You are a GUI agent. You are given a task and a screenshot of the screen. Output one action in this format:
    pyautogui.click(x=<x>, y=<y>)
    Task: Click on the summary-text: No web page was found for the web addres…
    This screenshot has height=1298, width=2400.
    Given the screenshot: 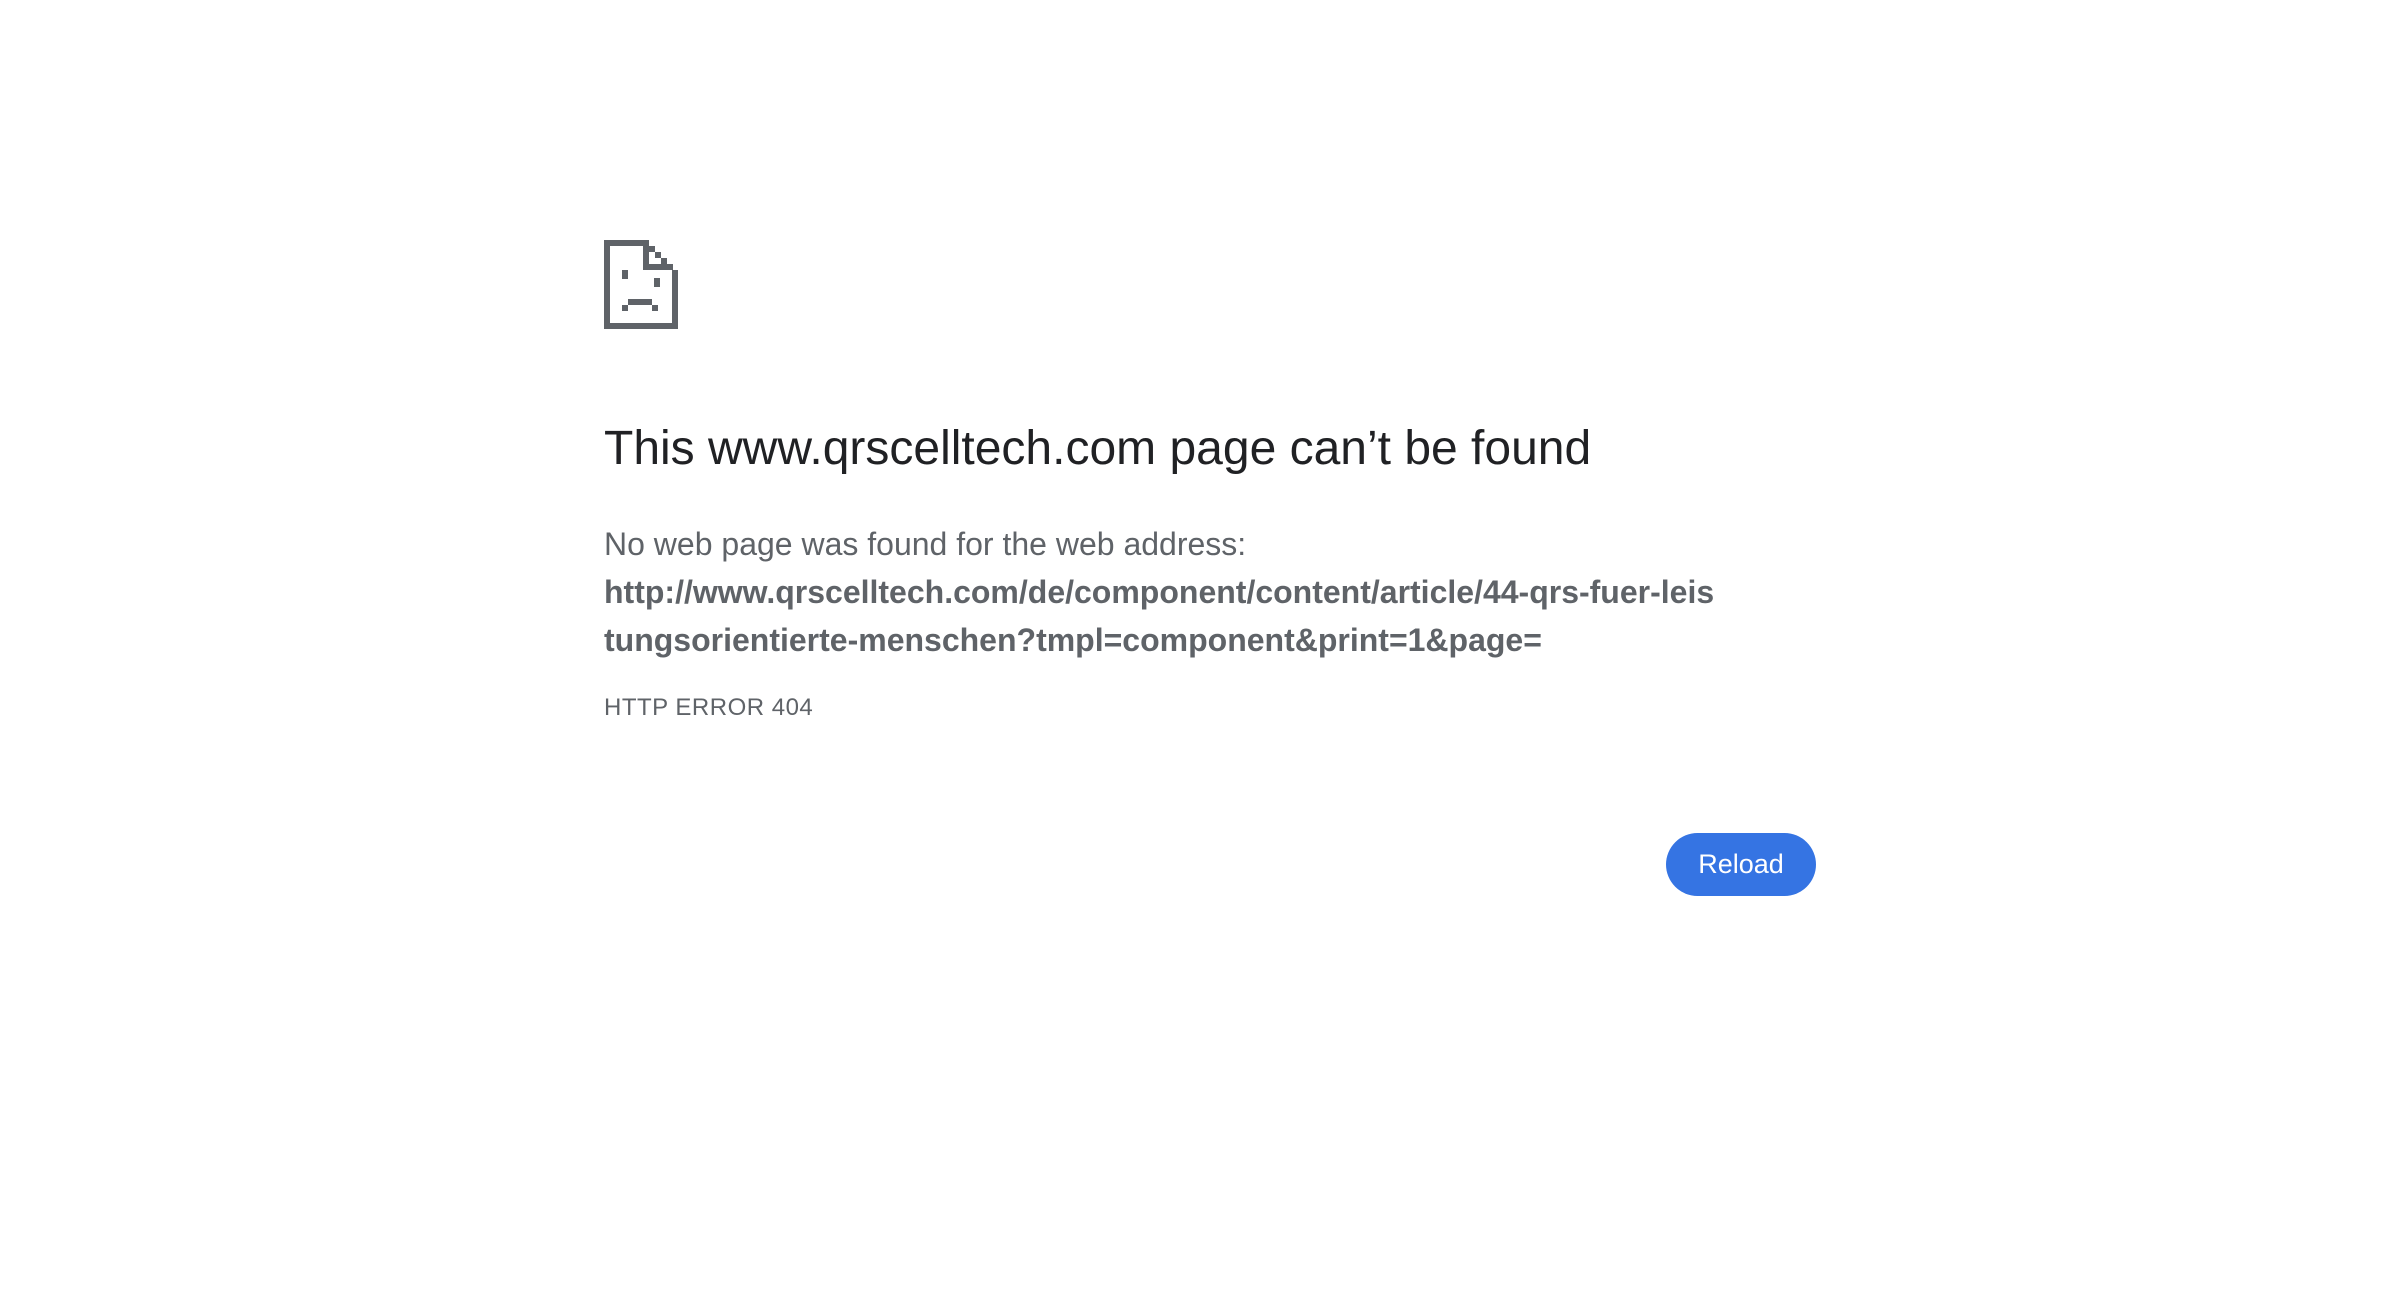 What is the action you would take?
    pyautogui.click(x=925, y=544)
    